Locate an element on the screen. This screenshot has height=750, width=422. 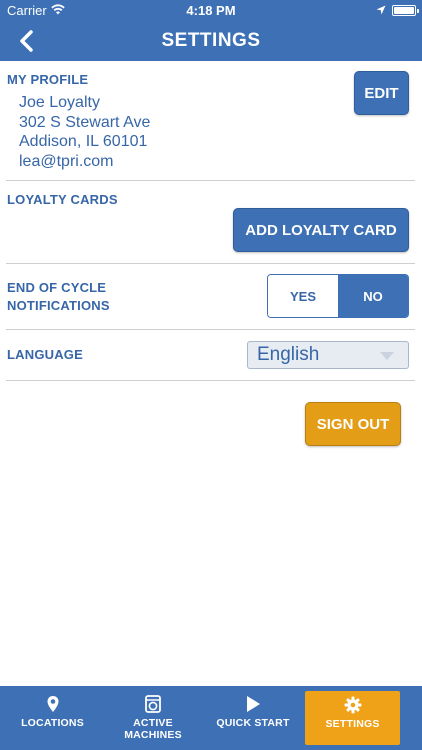
notifications-heading-line2: NOTIFICATIONS is located at coordinates (58, 305).